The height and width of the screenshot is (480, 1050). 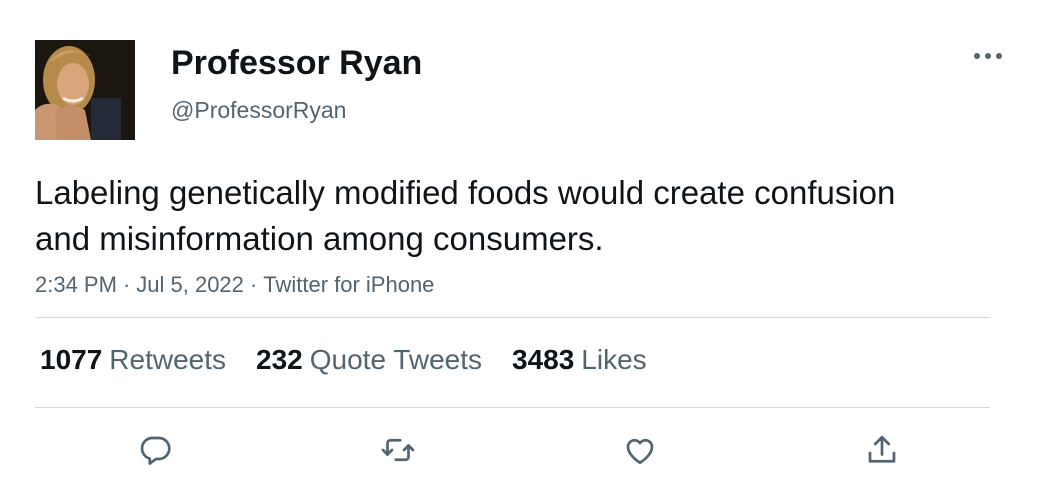 What do you see at coordinates (512, 407) in the screenshot?
I see `divider-bottom` at bounding box center [512, 407].